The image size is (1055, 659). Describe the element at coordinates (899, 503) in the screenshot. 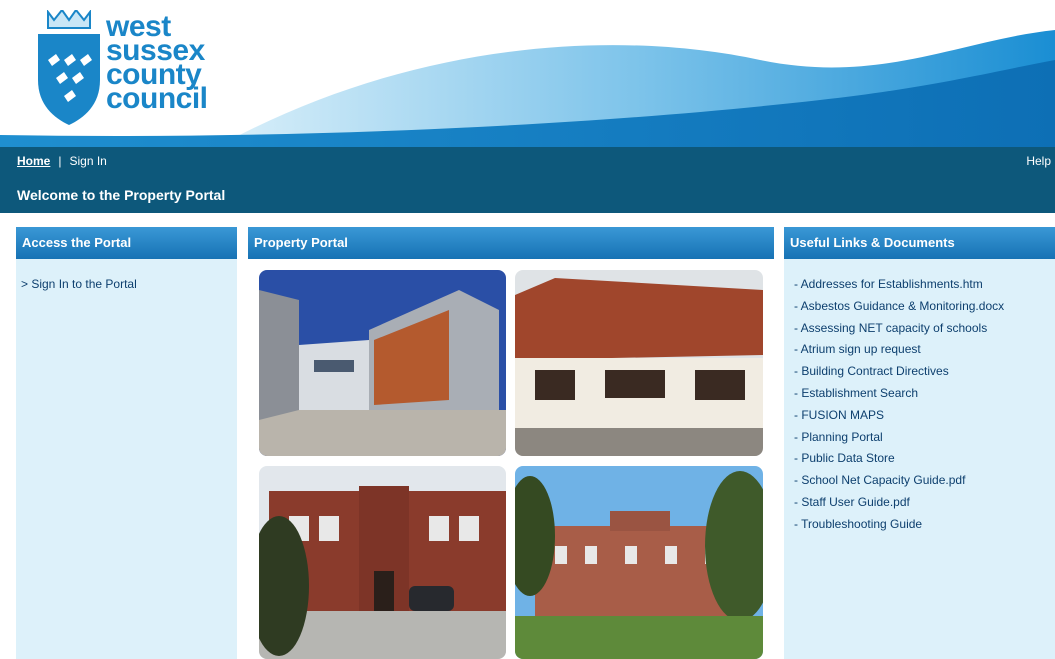

I see `list-item: - Staff User Guide.pdf` at that location.